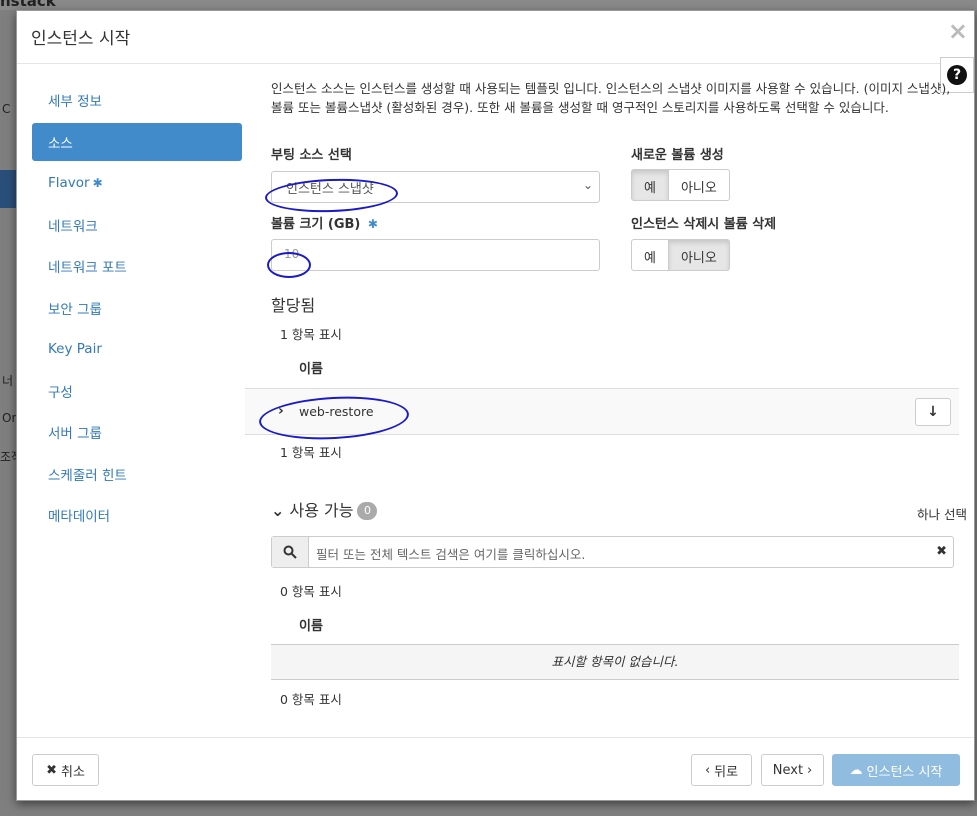 The height and width of the screenshot is (816, 977). What do you see at coordinates (81, 39) in the screenshot?
I see `modal-title: 인스턴스 시작` at bounding box center [81, 39].